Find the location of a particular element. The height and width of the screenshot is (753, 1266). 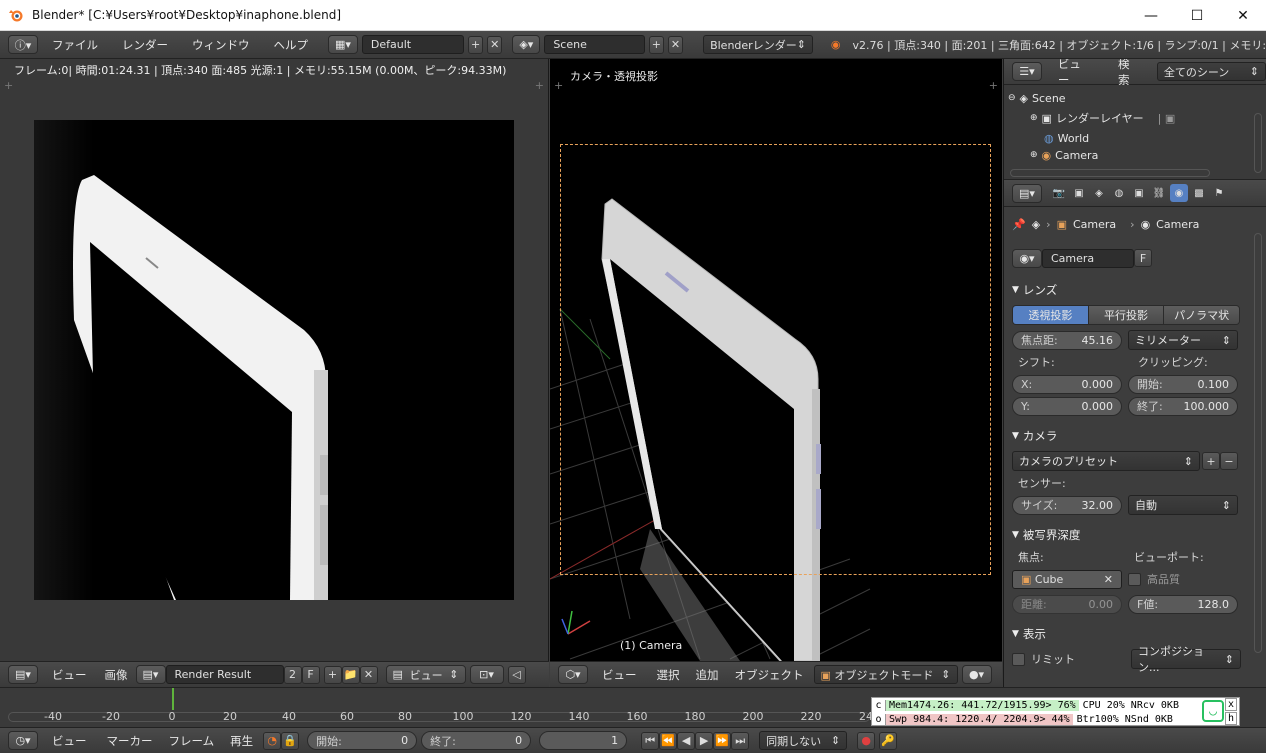

open-image-icon: 📁 is located at coordinates (350, 674).